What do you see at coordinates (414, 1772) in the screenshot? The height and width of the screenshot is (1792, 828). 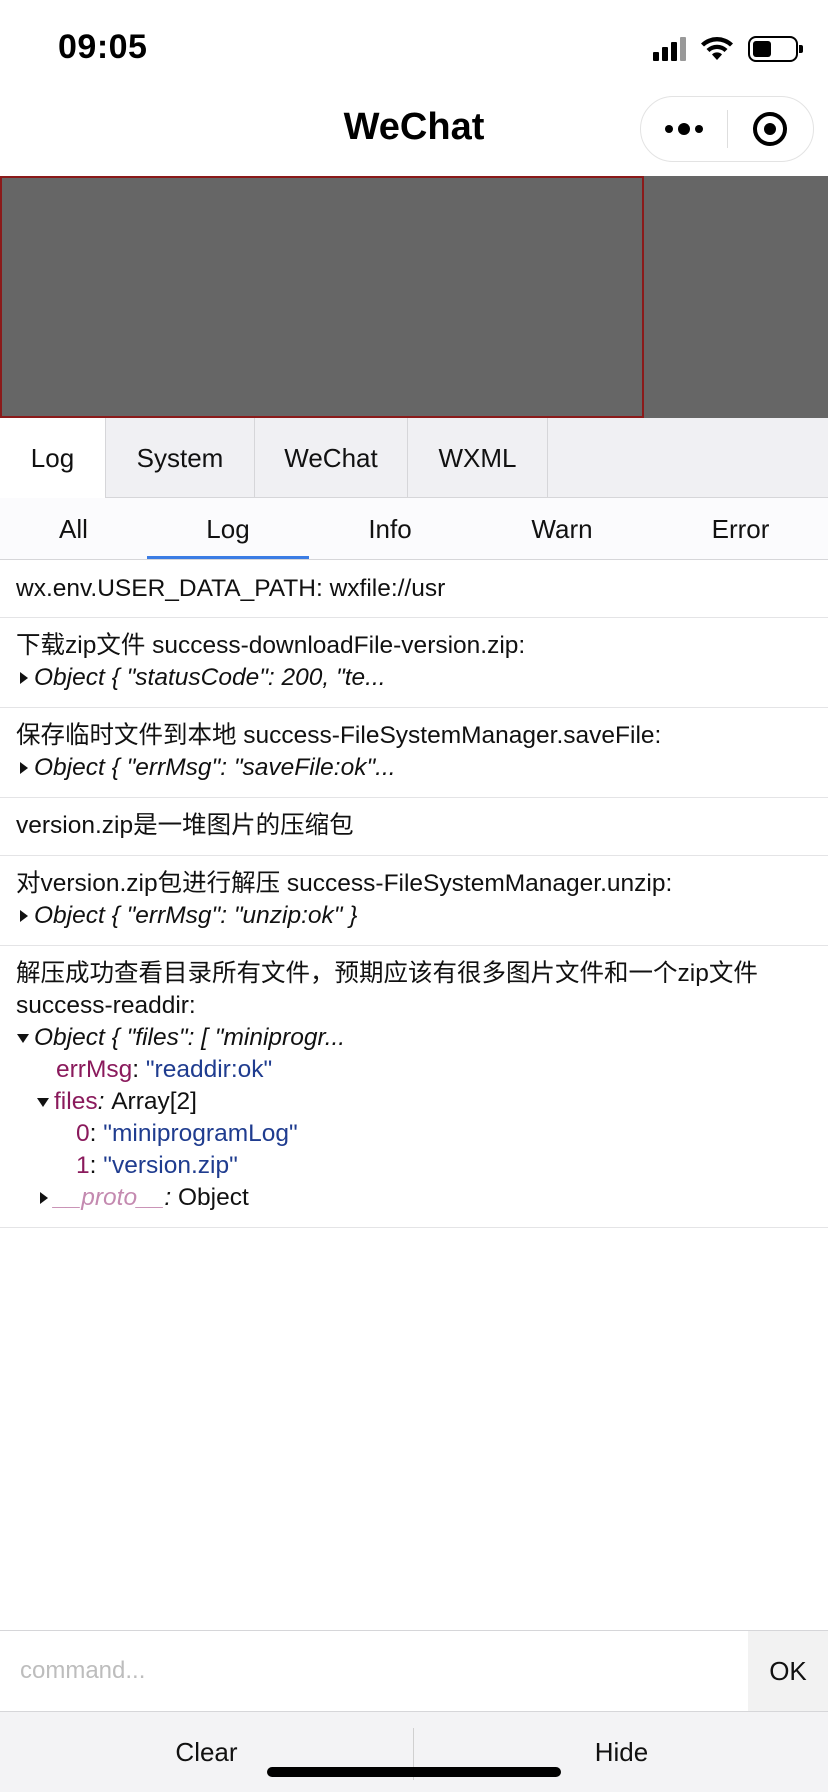 I see `home-indicator` at bounding box center [414, 1772].